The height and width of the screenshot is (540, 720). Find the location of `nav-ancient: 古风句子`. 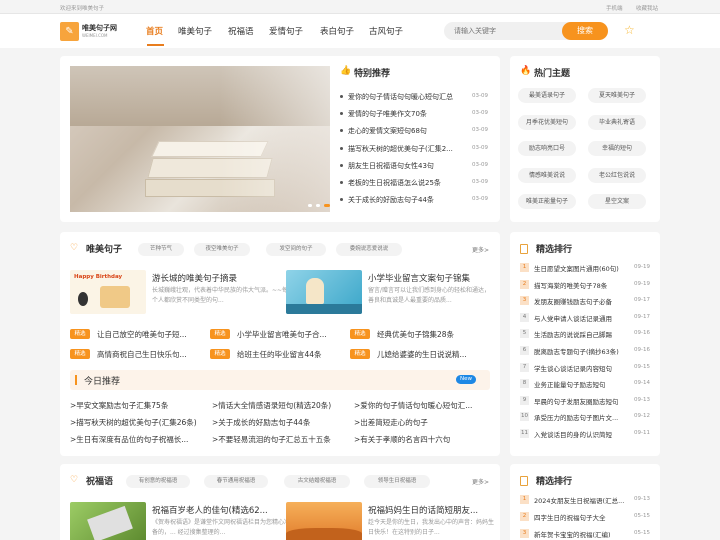

nav-ancient: 古风句子 is located at coordinates (386, 31).